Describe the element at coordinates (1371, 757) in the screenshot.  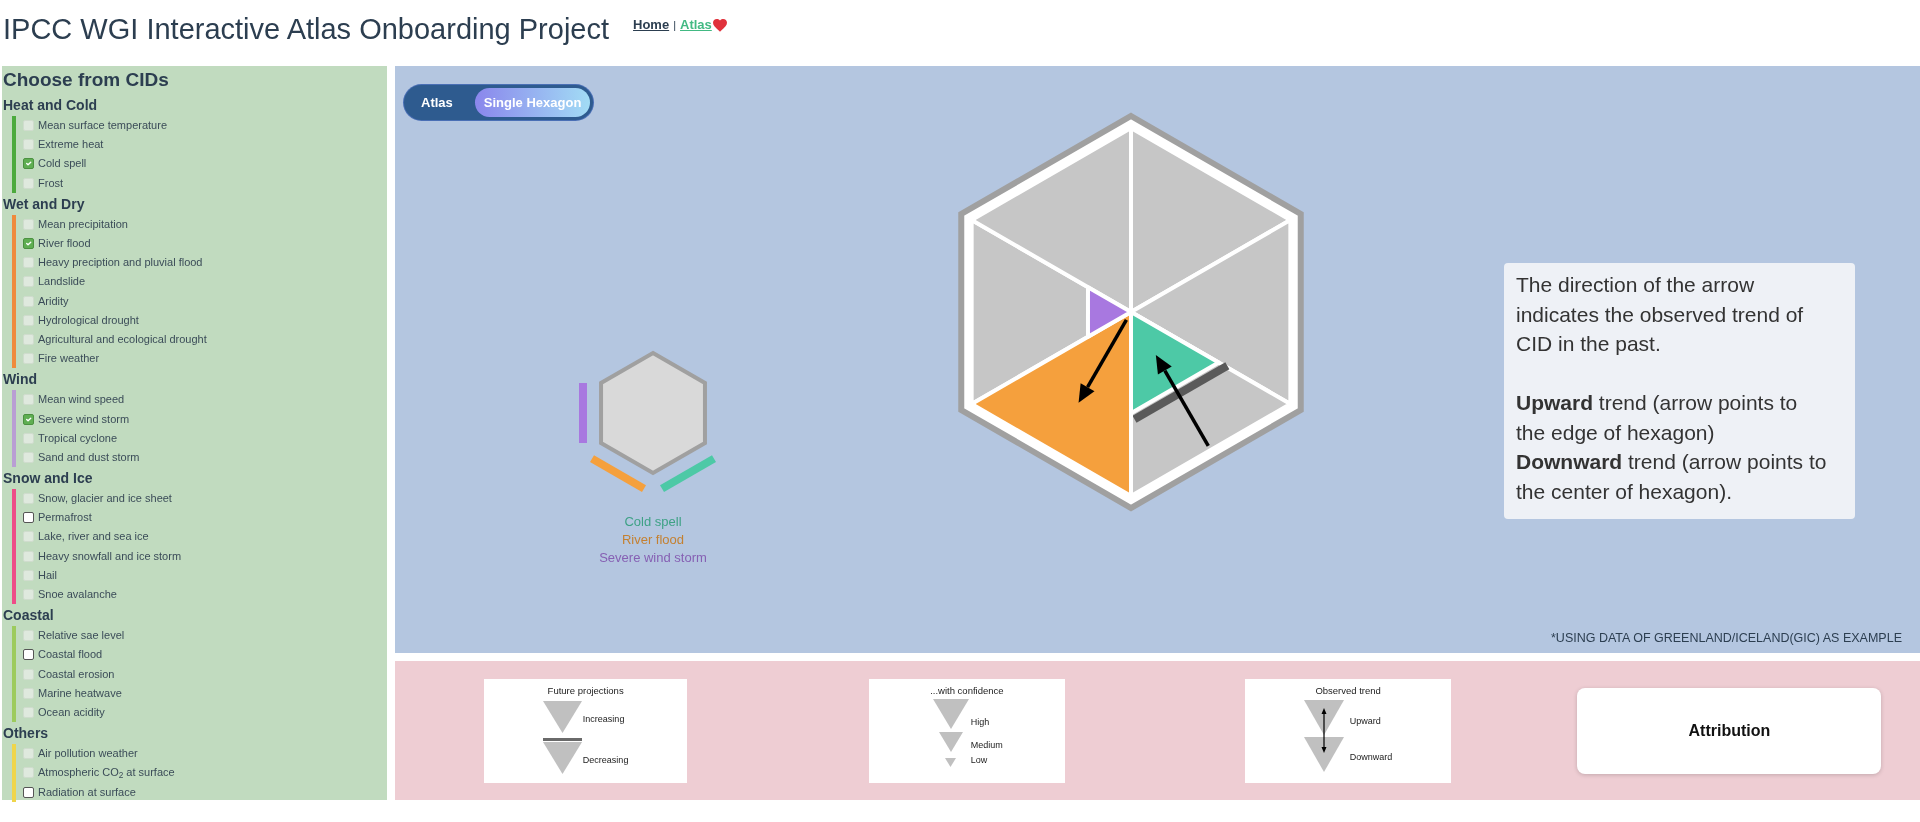
I see `legend-label: Downward` at that location.